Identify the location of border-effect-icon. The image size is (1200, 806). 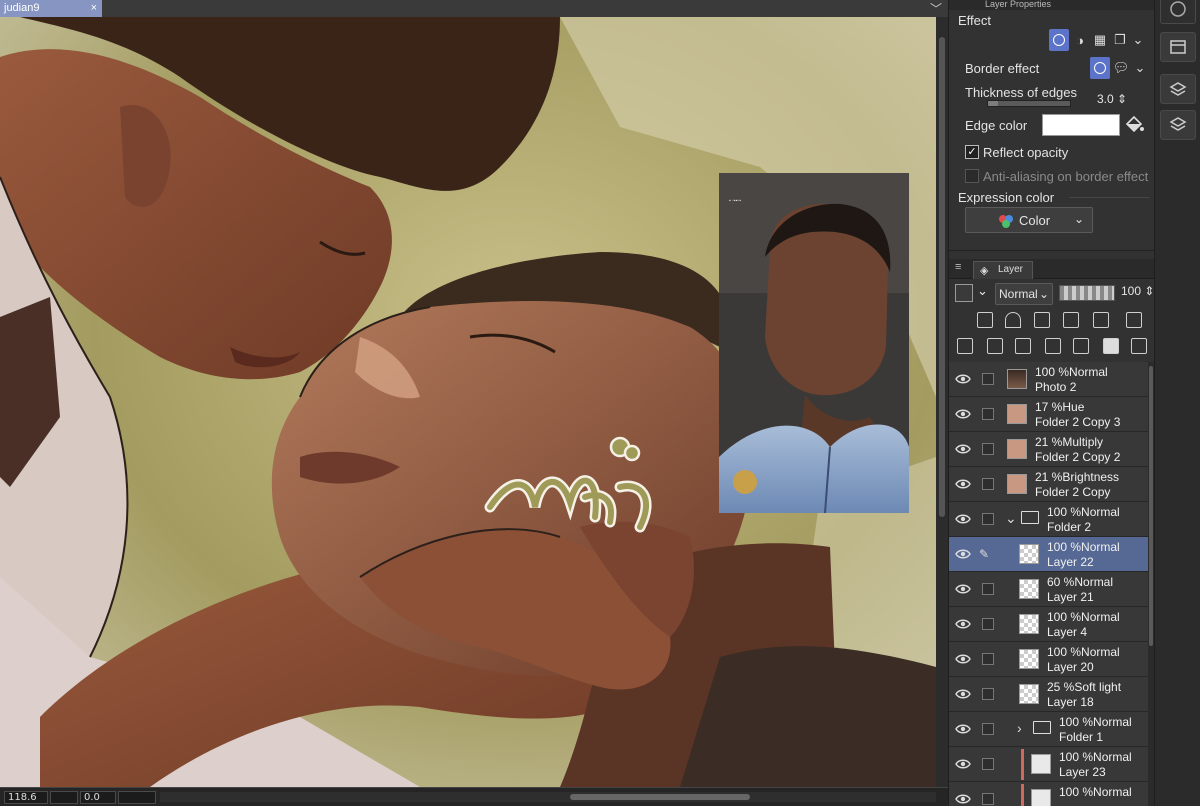
(1059, 40).